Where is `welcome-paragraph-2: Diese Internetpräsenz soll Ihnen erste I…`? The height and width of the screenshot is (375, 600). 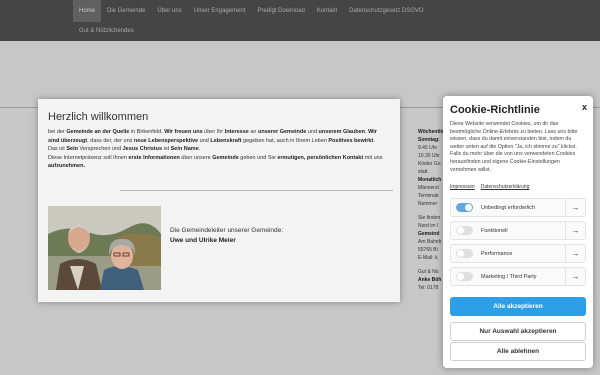 welcome-paragraph-2: Diese Internetpräsenz soll Ihnen erste I… is located at coordinates (215, 162).